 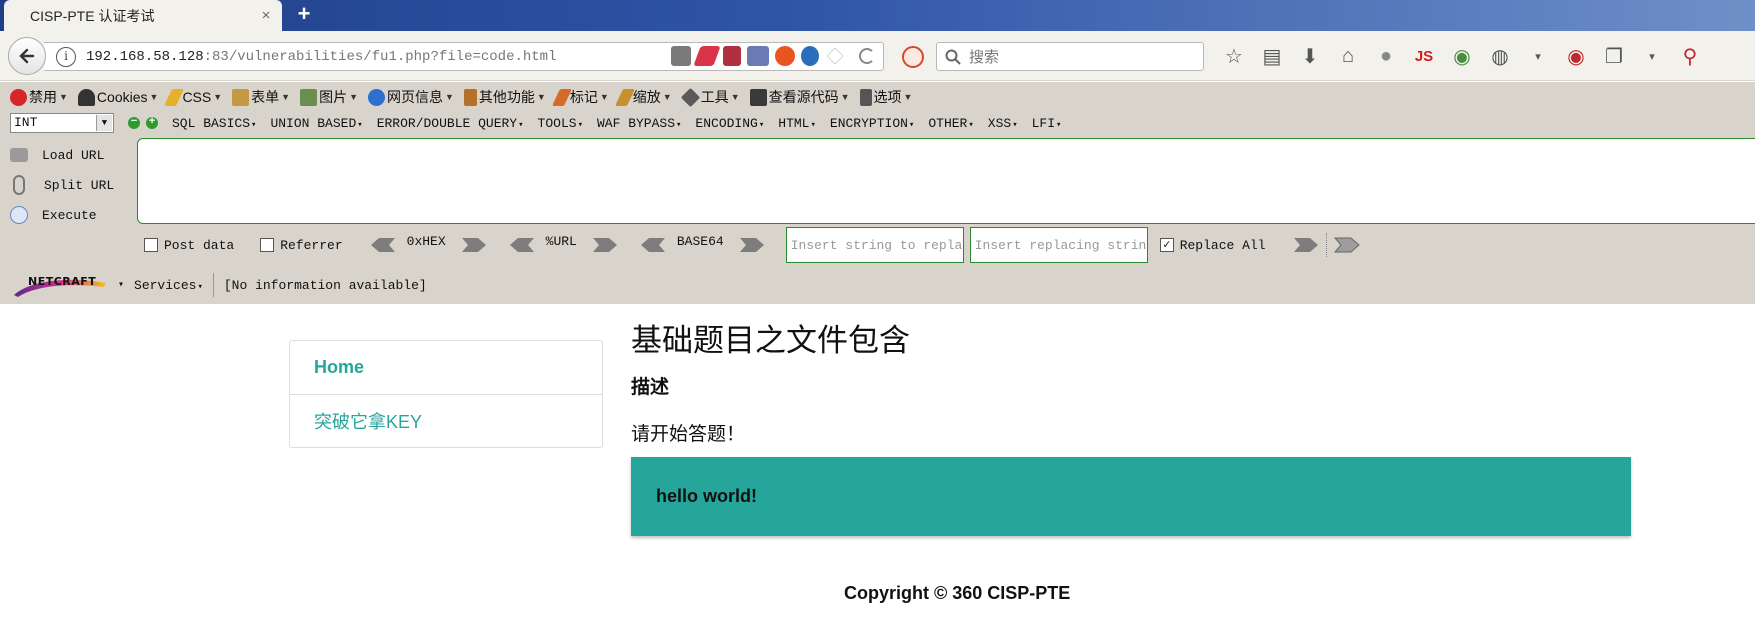 What do you see at coordinates (470, 97) in the screenshot?
I see `misc-icon` at bounding box center [470, 97].